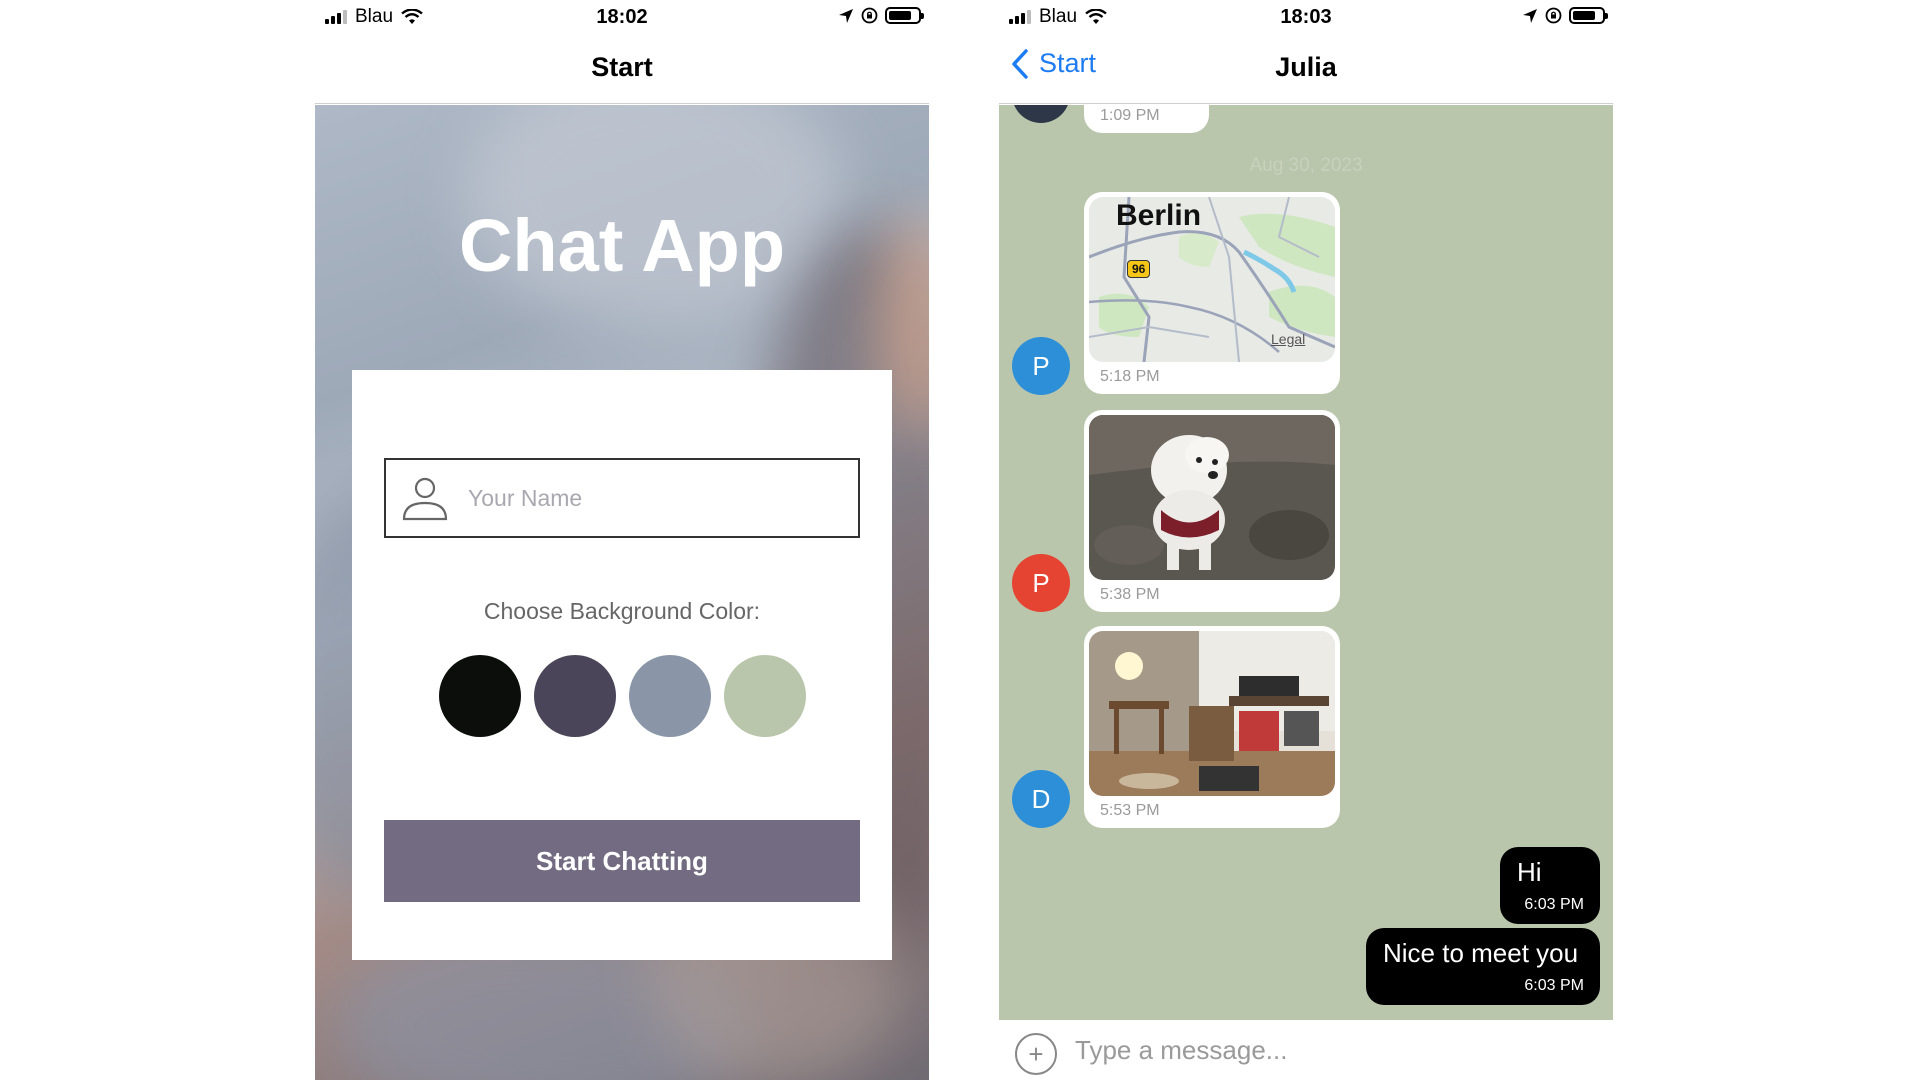 This screenshot has height=1080, width=1920. I want to click on message-time: 5:38 PM, so click(1130, 594).